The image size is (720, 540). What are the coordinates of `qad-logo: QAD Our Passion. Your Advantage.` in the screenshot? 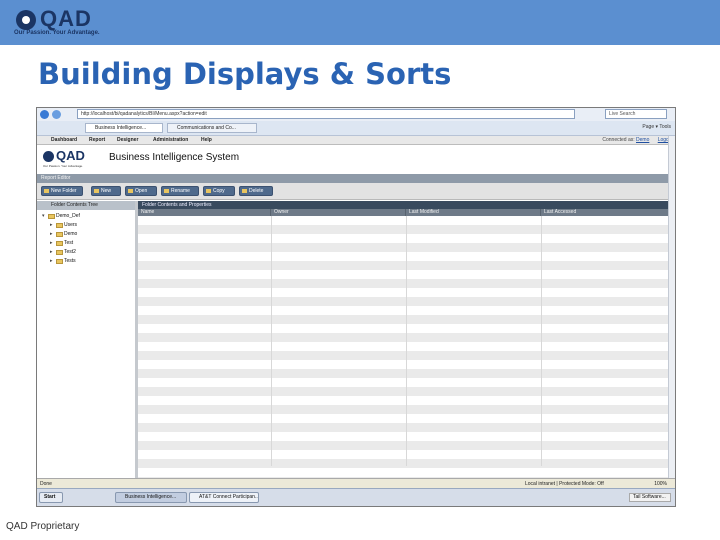 It's located at (64, 24).